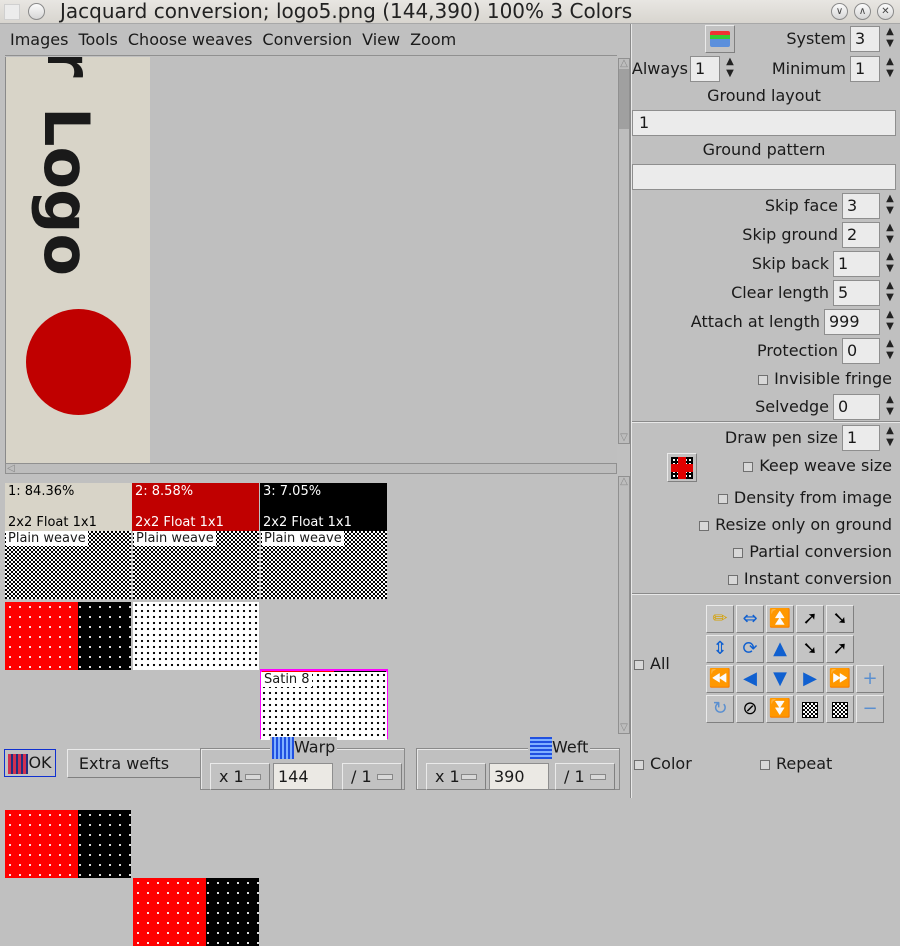  I want to click on shift-down-diagonal-button: ➘, so click(810, 649).